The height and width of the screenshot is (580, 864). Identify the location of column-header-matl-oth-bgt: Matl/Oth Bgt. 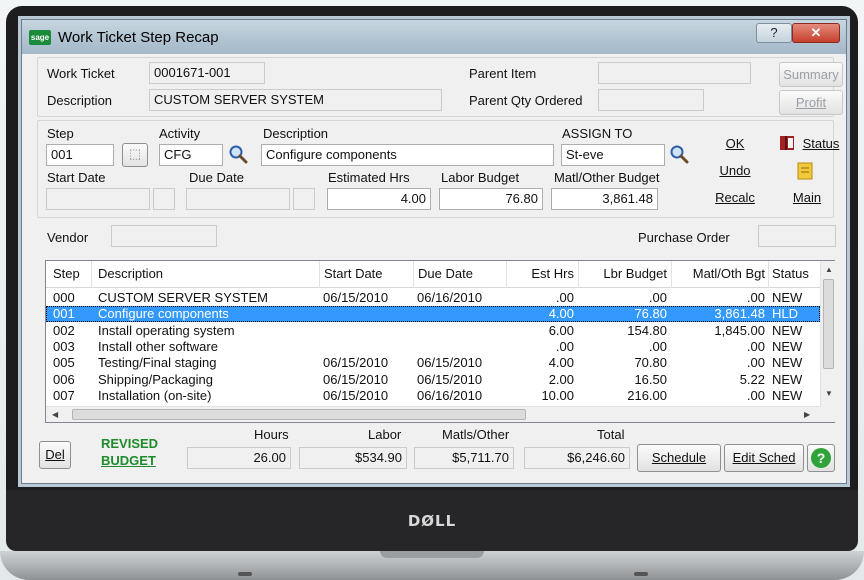
(718, 273).